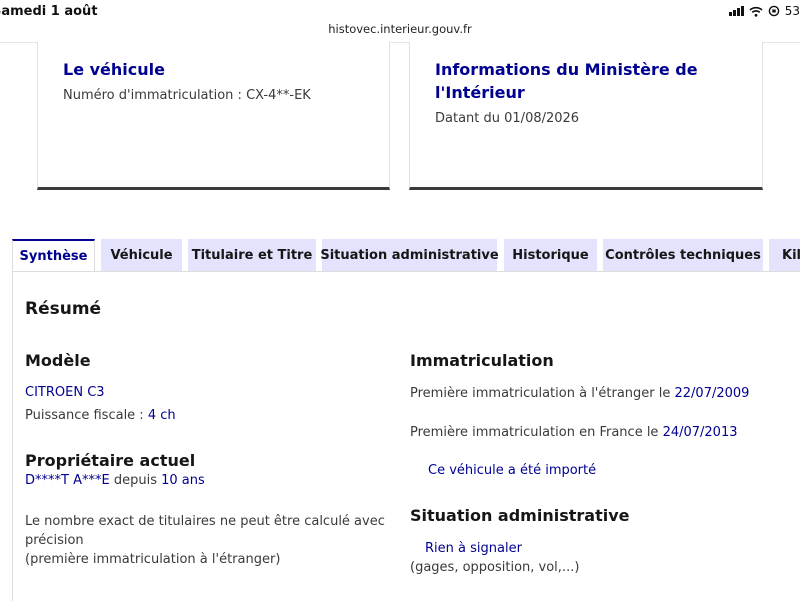 The width and height of the screenshot is (800, 601). Describe the element at coordinates (482, 360) in the screenshot. I see `registration-heading: Immatriculation` at that location.